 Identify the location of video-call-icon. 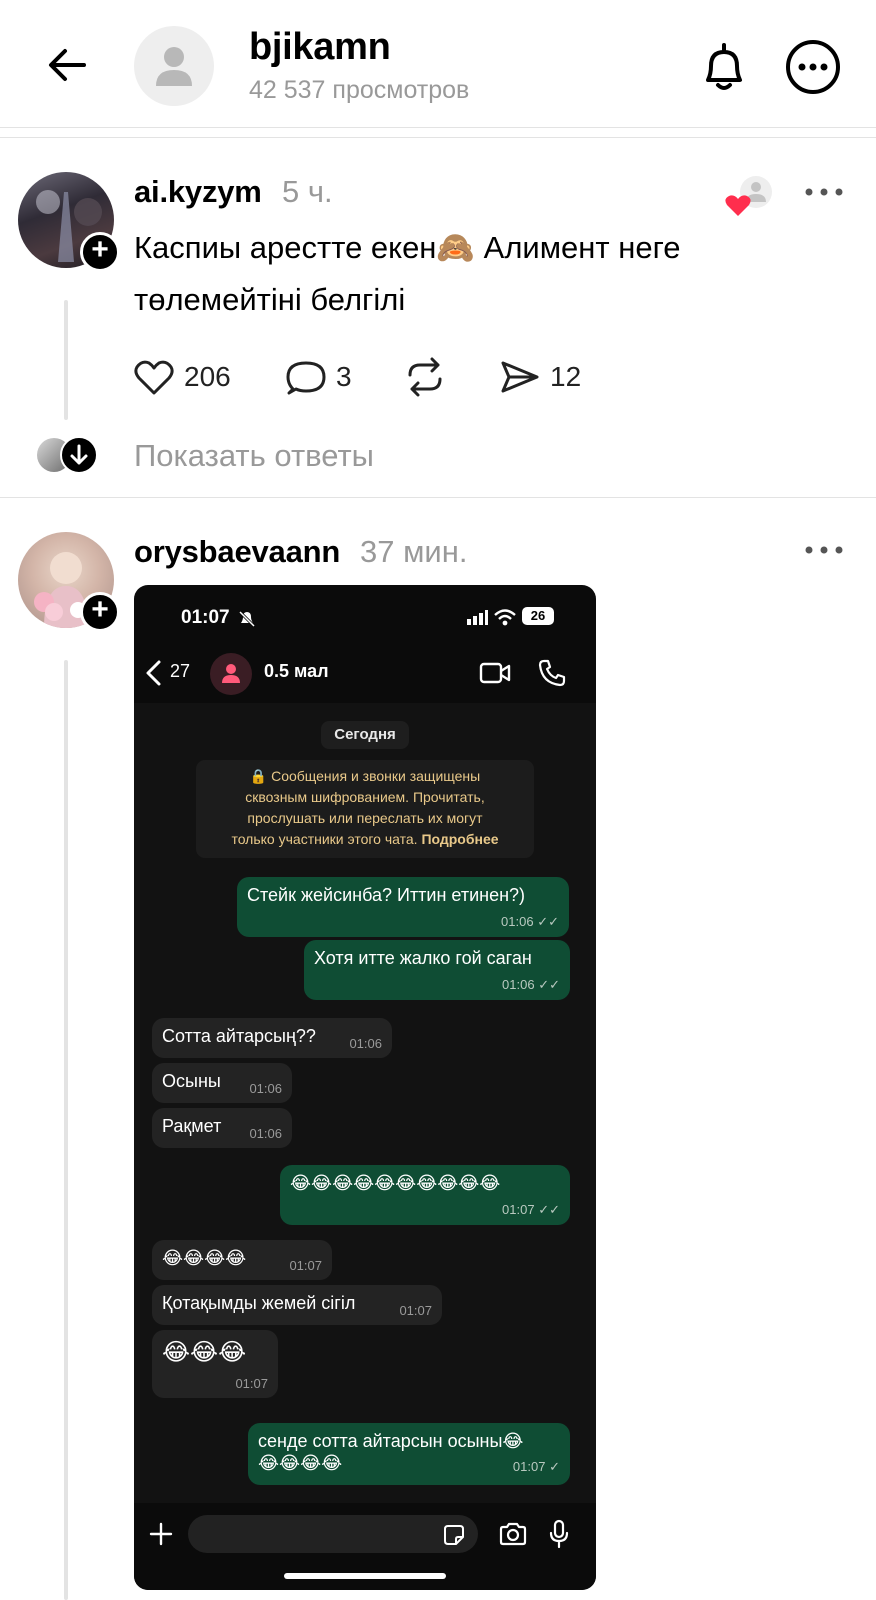
(495, 673).